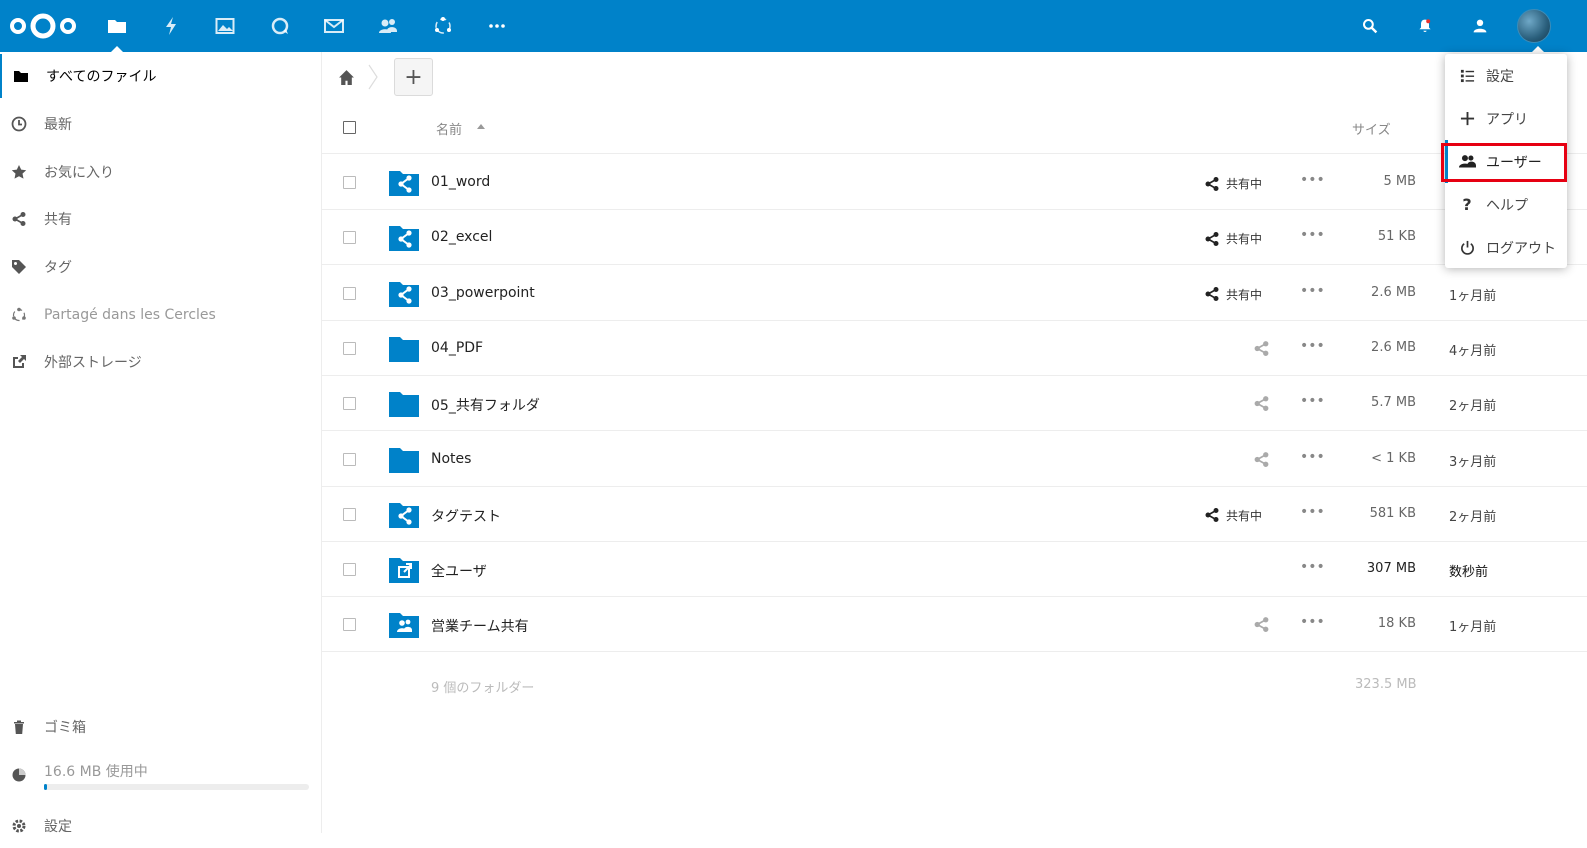 This screenshot has height=848, width=1587. Describe the element at coordinates (1244, 515) in the screenshot. I see `shared-label: 共有中` at that location.